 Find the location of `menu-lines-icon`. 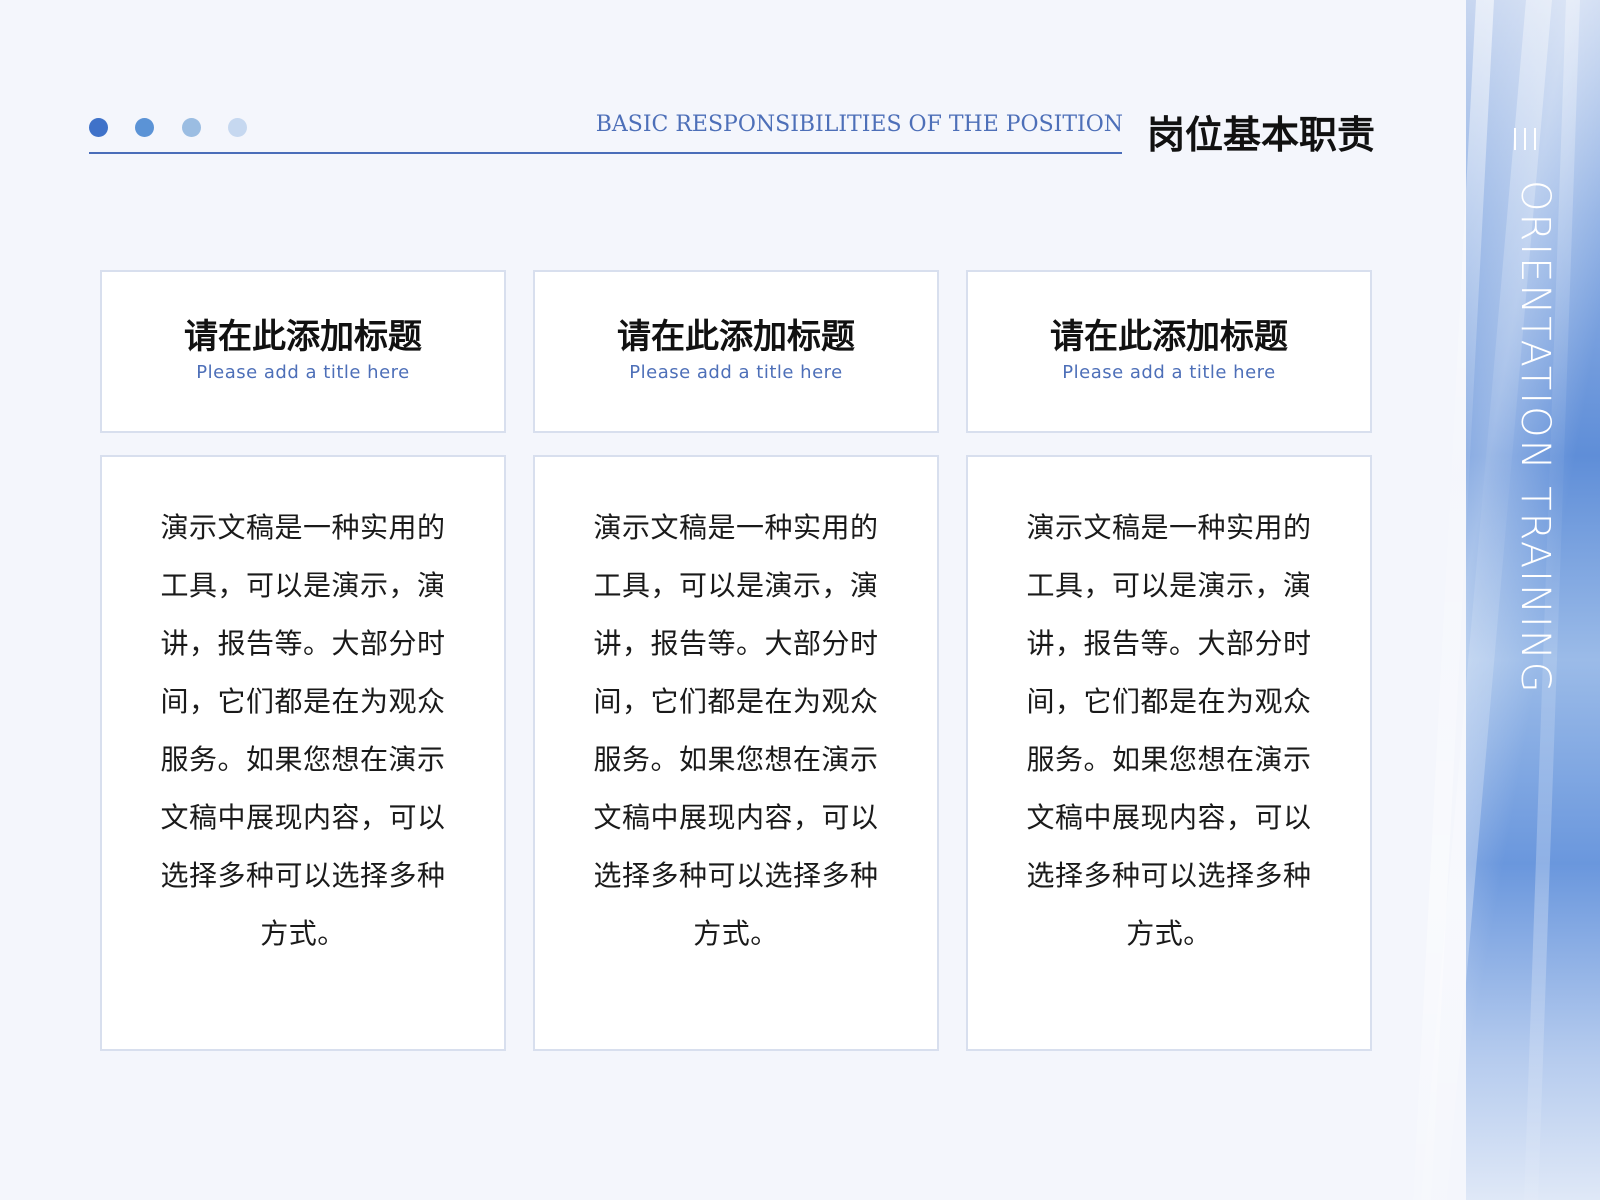

menu-lines-icon is located at coordinates (1534, 139).